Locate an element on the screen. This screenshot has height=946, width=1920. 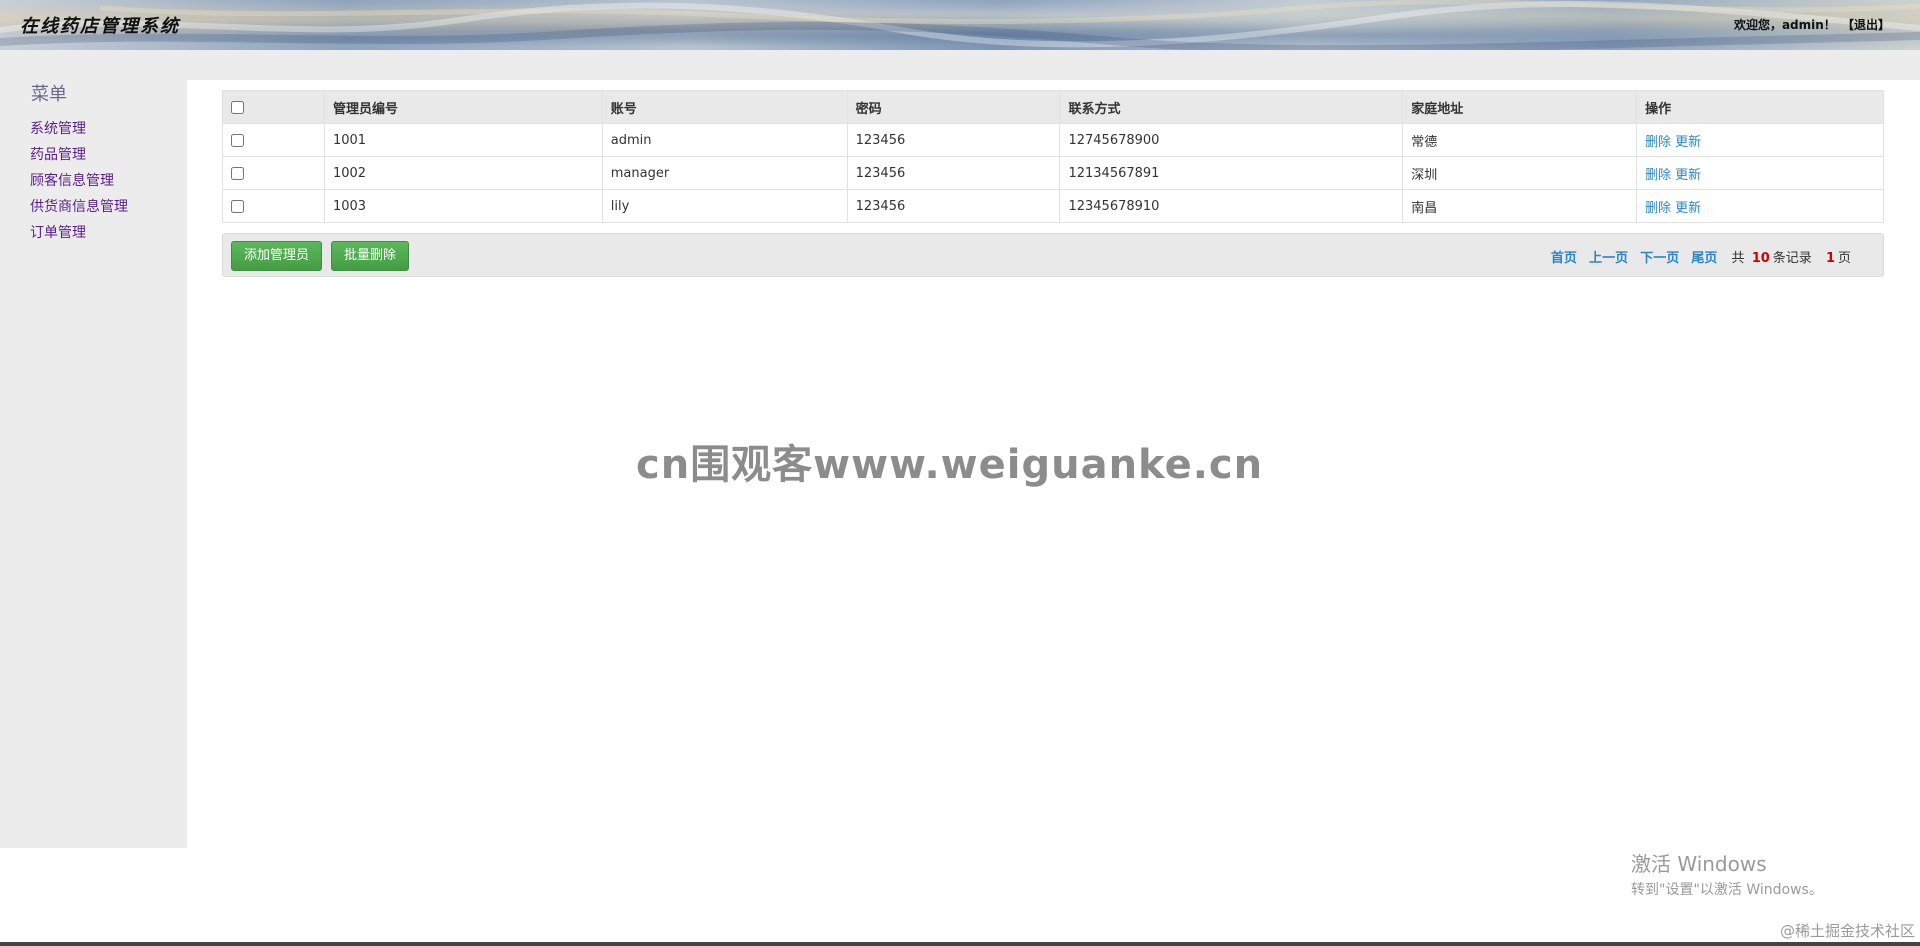
painted-background is located at coordinates (960, 25).